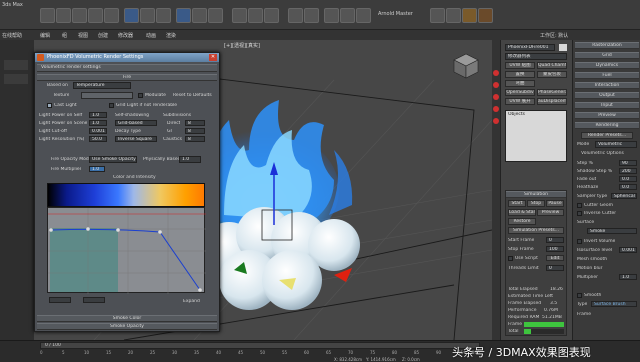 The width and height of the screenshot is (640, 362). What do you see at coordinates (98, 115) in the screenshot?
I see `light-power-self-field: 1.0` at bounding box center [98, 115].